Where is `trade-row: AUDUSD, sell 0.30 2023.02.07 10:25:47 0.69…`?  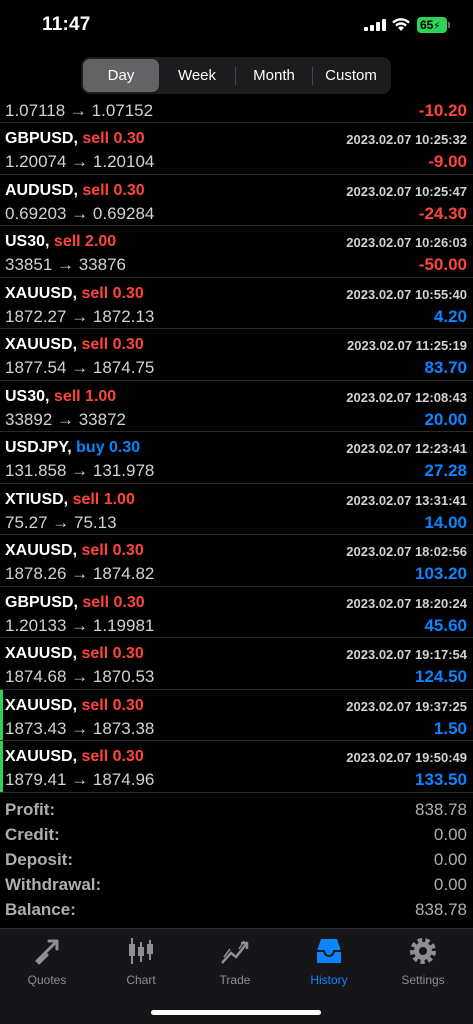 trade-row: AUDUSD, sell 0.30 2023.02.07 10:25:47 0.69… is located at coordinates (236, 200).